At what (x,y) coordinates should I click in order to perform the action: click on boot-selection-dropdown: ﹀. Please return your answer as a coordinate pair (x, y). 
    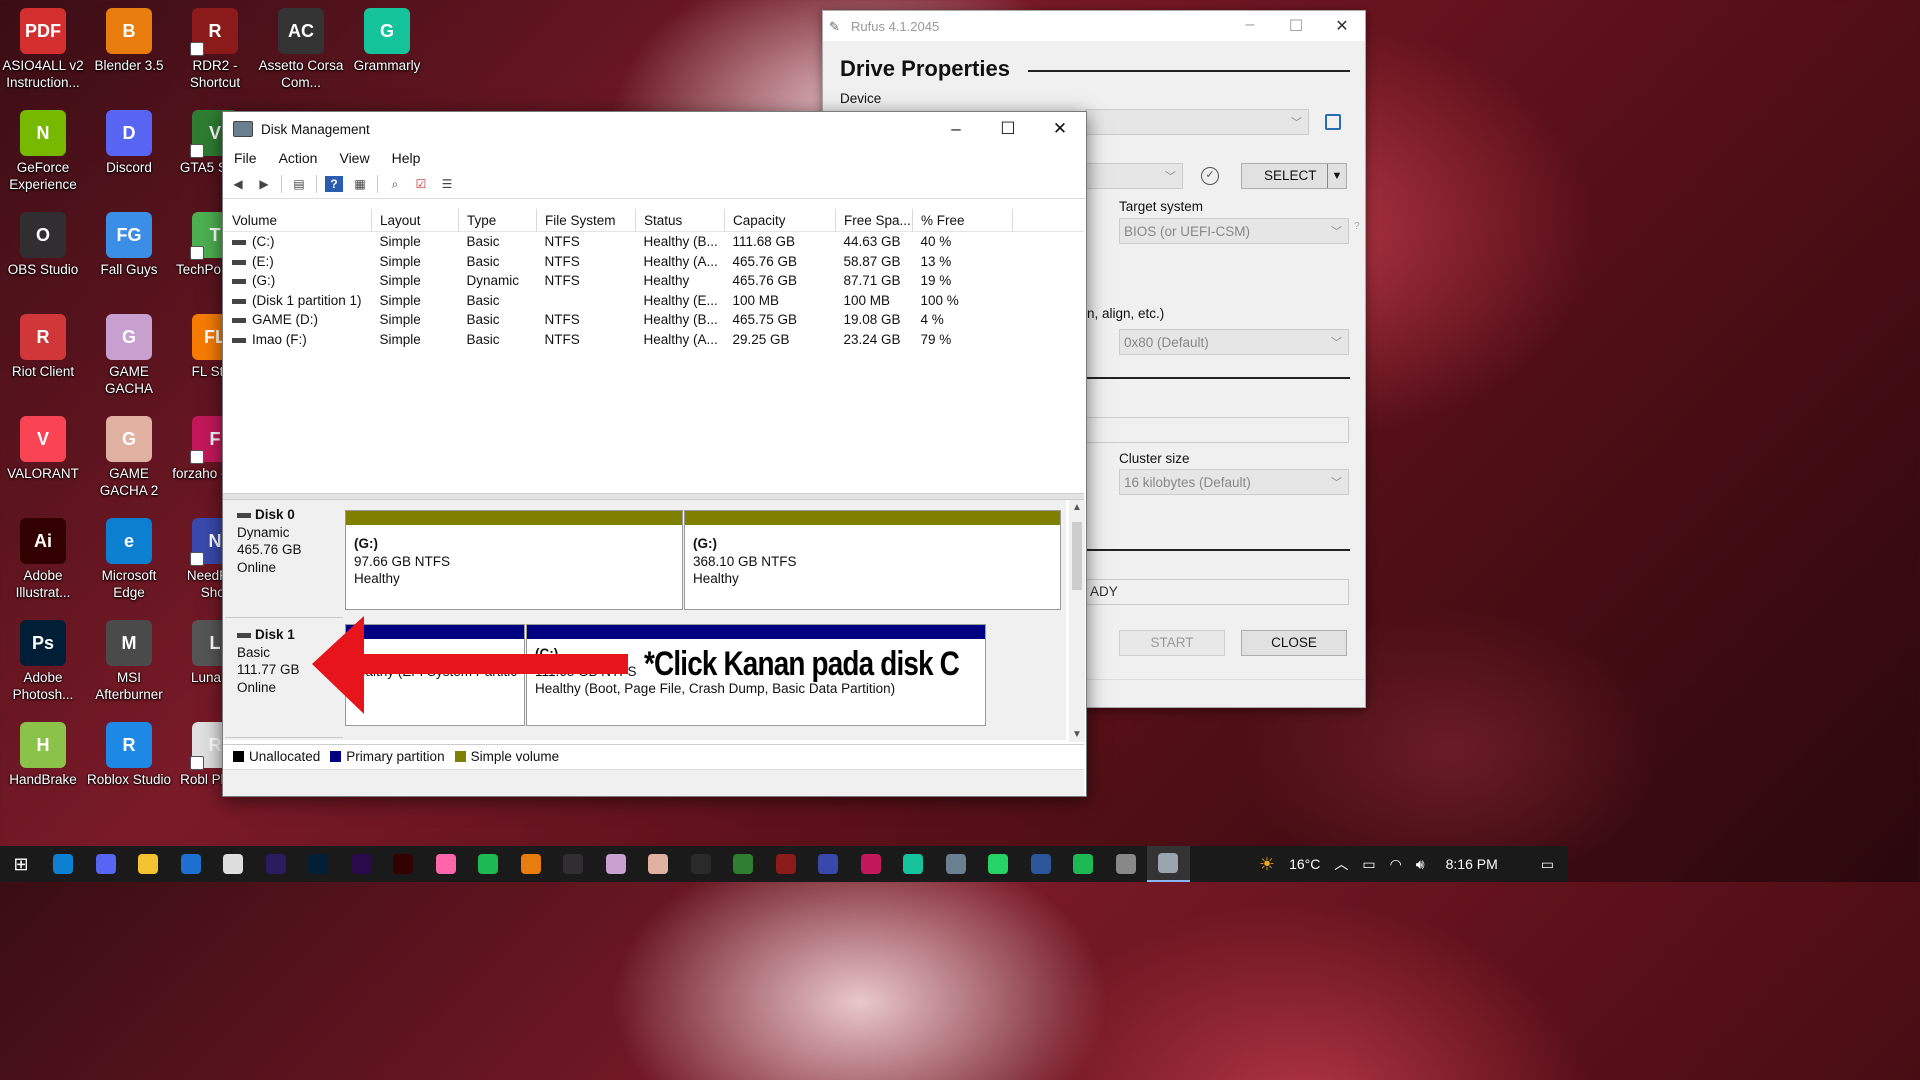
    Looking at the image, I should click on (1134, 176).